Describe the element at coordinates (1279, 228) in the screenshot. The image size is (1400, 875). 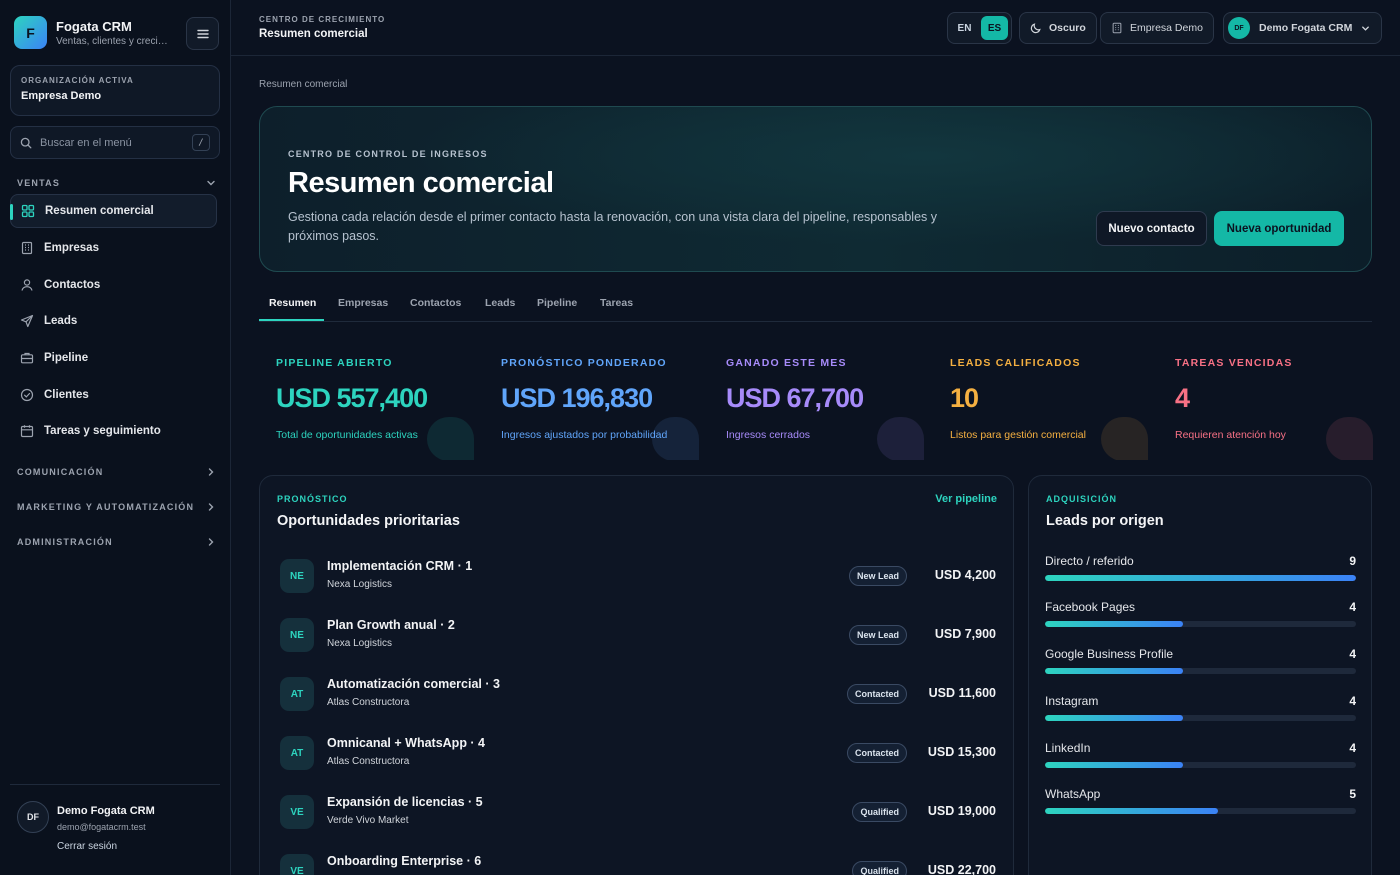
I see `new-opportunity-button: Nueva oportunidad` at that location.